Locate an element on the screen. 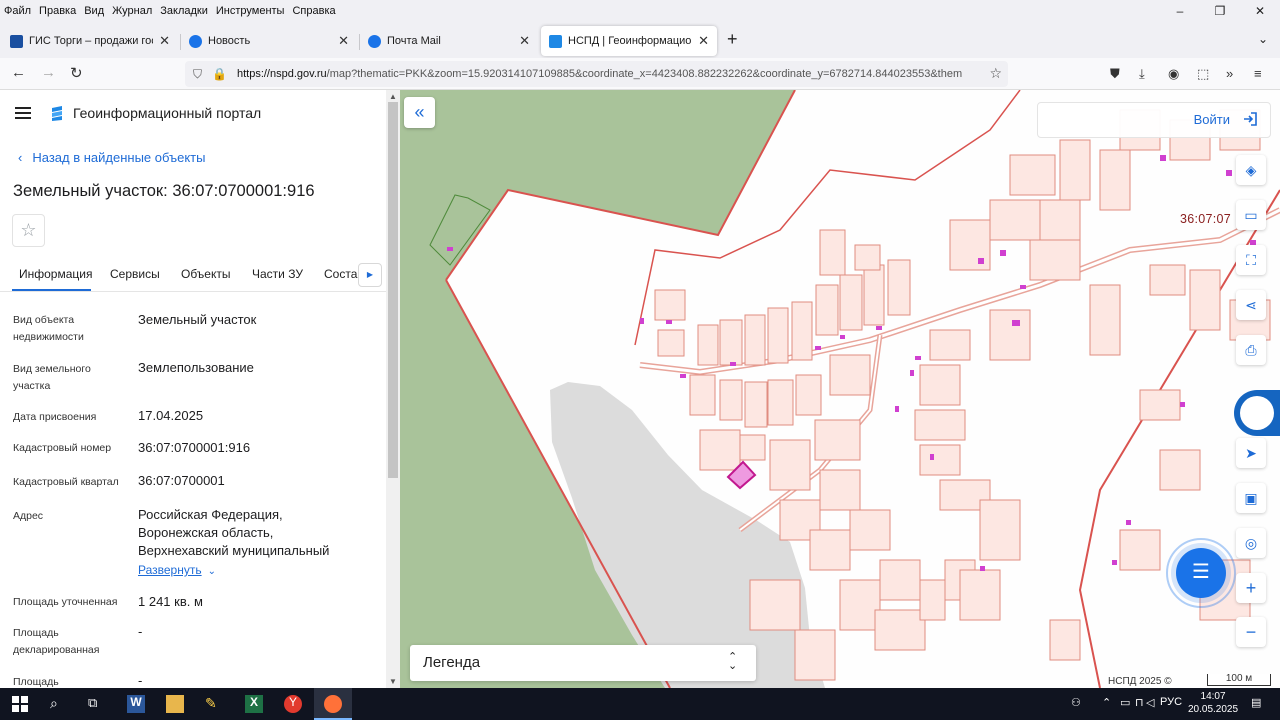 The width and height of the screenshot is (1280, 720). hamburger-menu-icon is located at coordinates (23, 113).